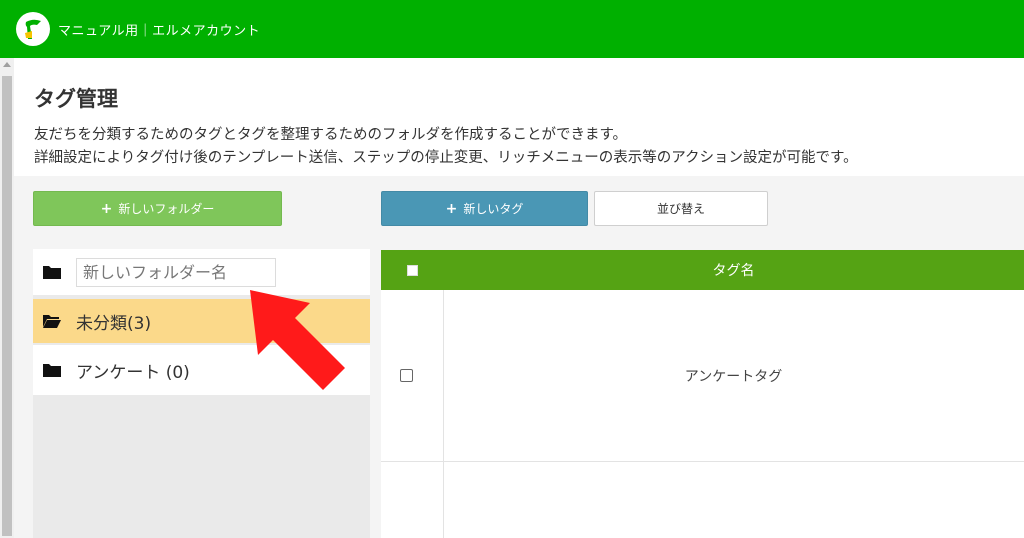 The image size is (1024, 538). Describe the element at coordinates (76, 99) in the screenshot. I see `page-title: タグ管理` at that location.